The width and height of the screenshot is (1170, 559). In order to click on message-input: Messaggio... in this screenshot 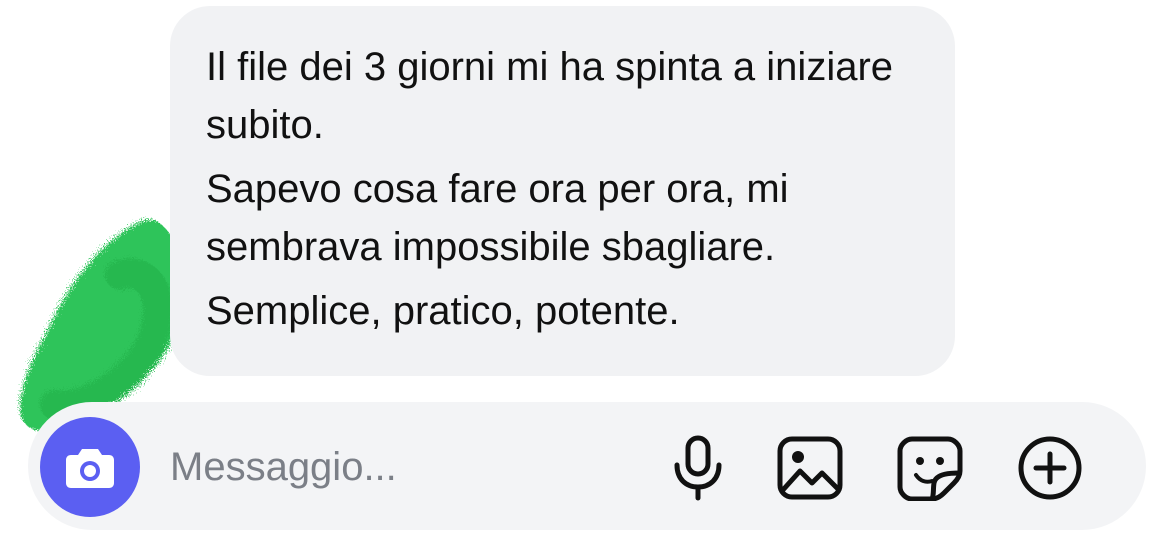, I will do `click(283, 467)`.